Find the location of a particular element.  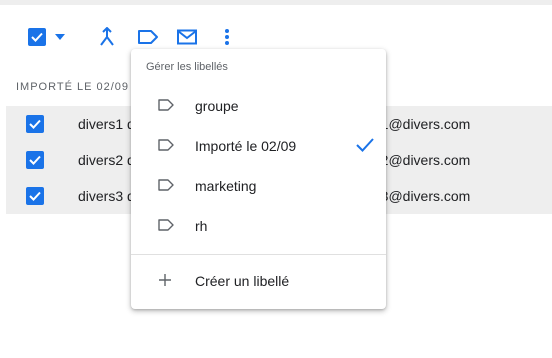

caret-down-icon is located at coordinates (60, 37).